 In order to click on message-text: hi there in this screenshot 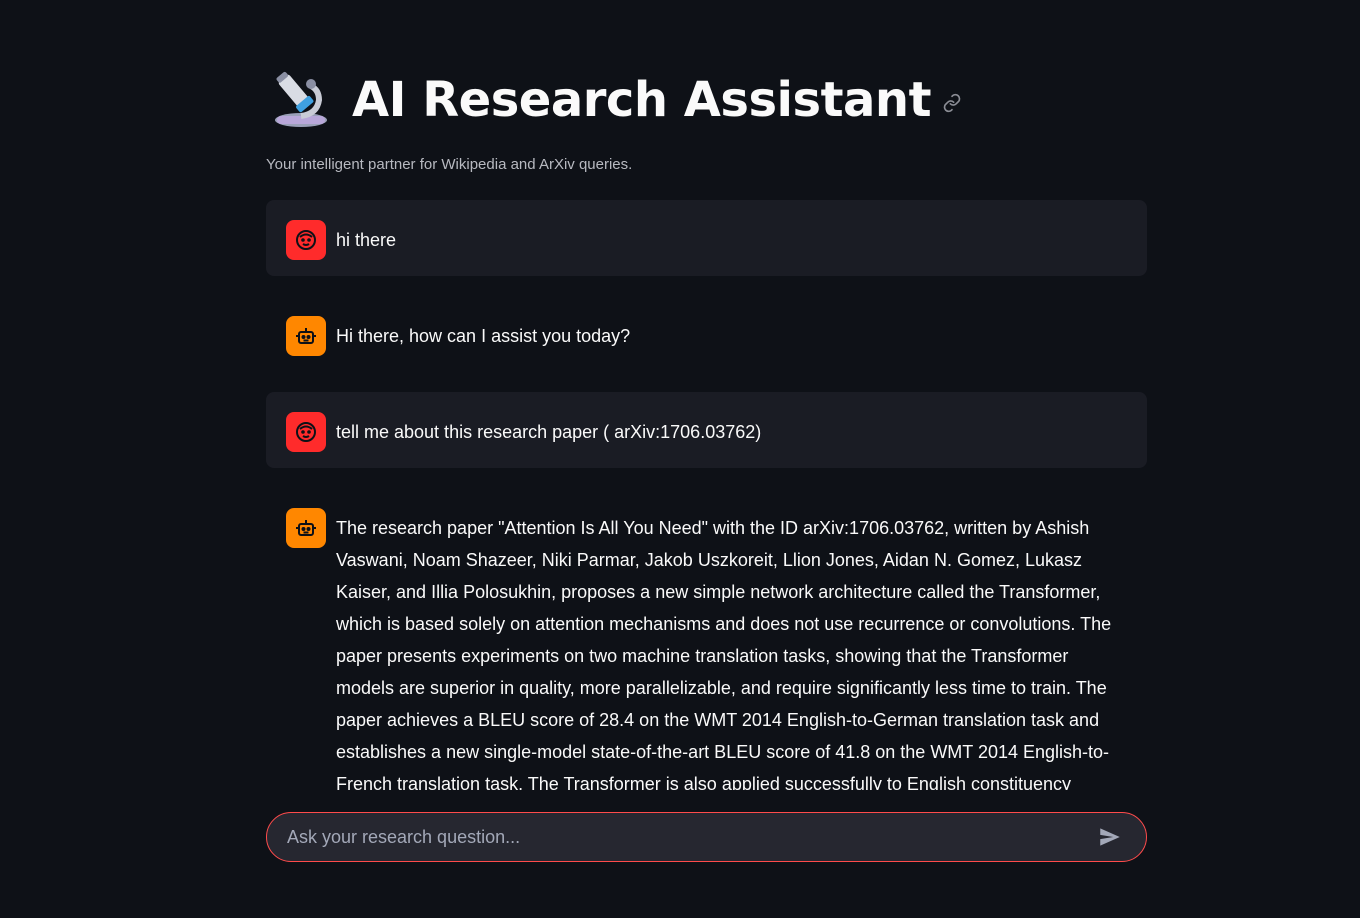, I will do `click(366, 240)`.